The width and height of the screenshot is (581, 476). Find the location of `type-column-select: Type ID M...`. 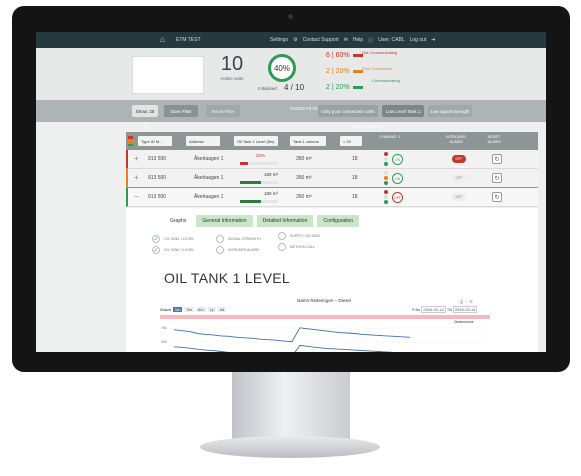

type-column-select: Type ID M... is located at coordinates (155, 141).